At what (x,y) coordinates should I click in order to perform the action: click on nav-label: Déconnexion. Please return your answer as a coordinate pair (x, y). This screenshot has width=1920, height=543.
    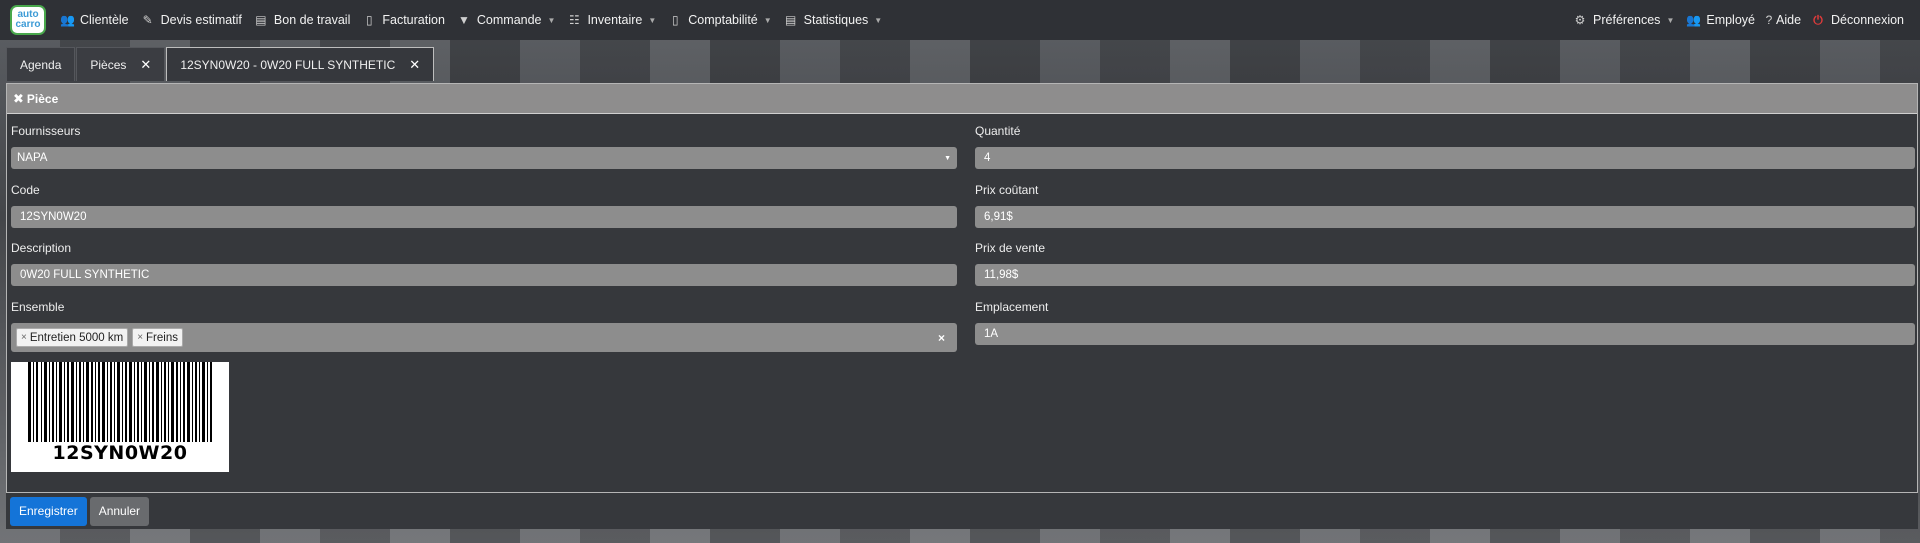
    Looking at the image, I should click on (1867, 20).